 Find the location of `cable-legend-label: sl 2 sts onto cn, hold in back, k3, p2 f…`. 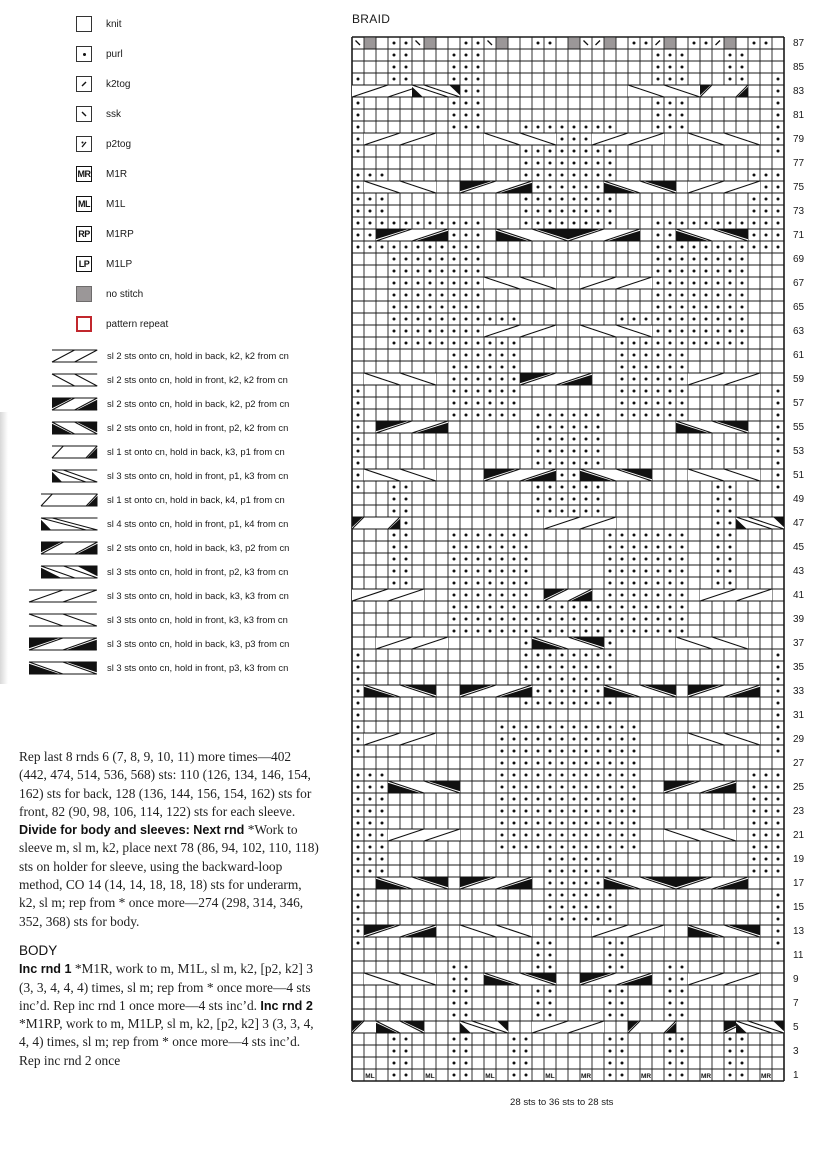

cable-legend-label: sl 2 sts onto cn, hold in back, k3, p2 f… is located at coordinates (198, 547).